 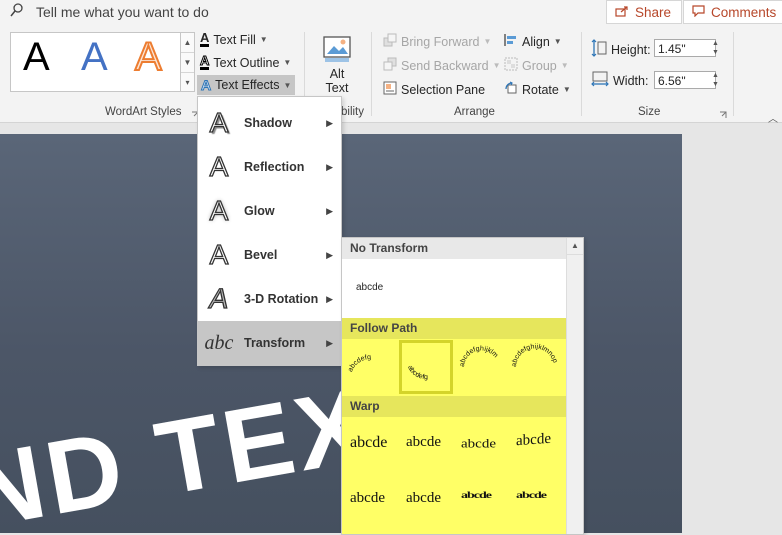 I want to click on width-control: Width:, so click(x=619, y=80).